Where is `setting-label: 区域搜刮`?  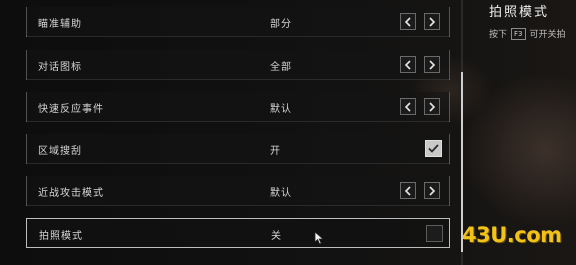
setting-label: 区域搜刮 is located at coordinates (60, 151).